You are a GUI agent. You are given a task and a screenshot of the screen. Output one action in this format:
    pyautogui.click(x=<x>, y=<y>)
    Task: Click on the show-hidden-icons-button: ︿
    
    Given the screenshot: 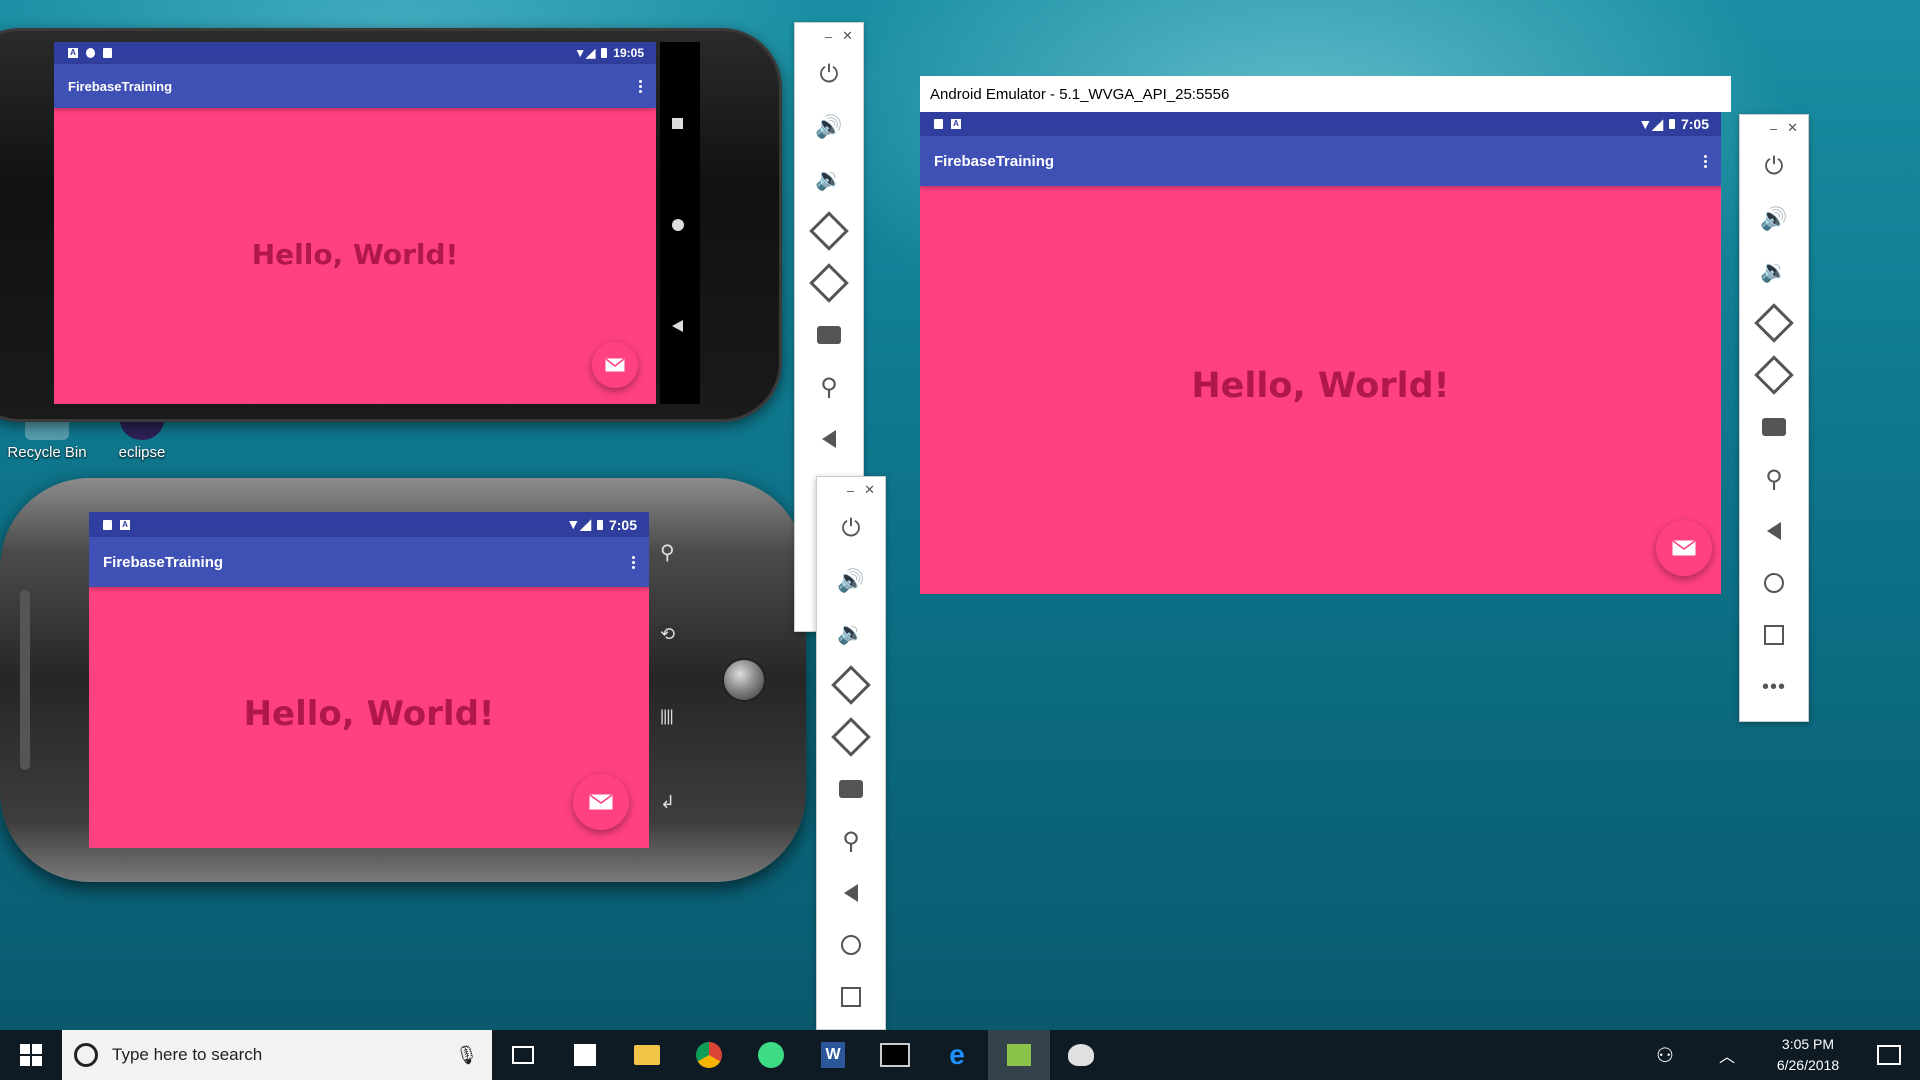 What is the action you would take?
    pyautogui.click(x=1727, y=1055)
    